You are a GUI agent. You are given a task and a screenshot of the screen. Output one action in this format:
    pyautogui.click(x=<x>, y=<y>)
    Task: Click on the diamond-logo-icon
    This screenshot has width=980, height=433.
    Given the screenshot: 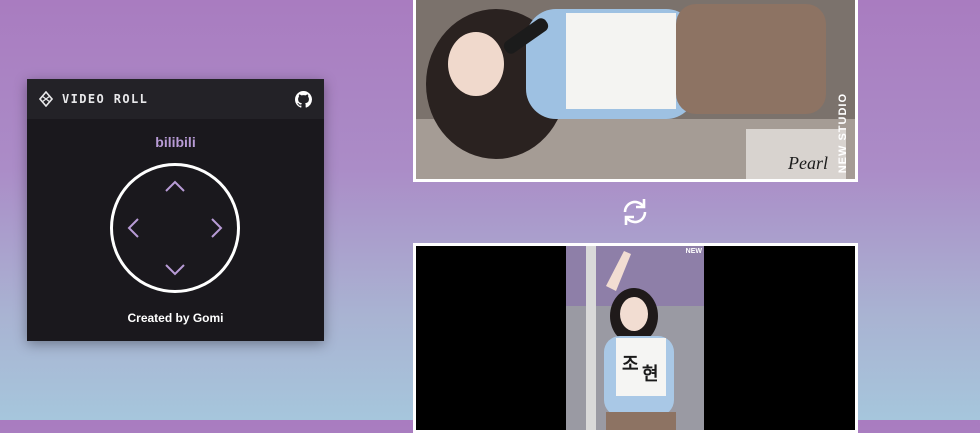 What is the action you would take?
    pyautogui.click(x=46, y=99)
    